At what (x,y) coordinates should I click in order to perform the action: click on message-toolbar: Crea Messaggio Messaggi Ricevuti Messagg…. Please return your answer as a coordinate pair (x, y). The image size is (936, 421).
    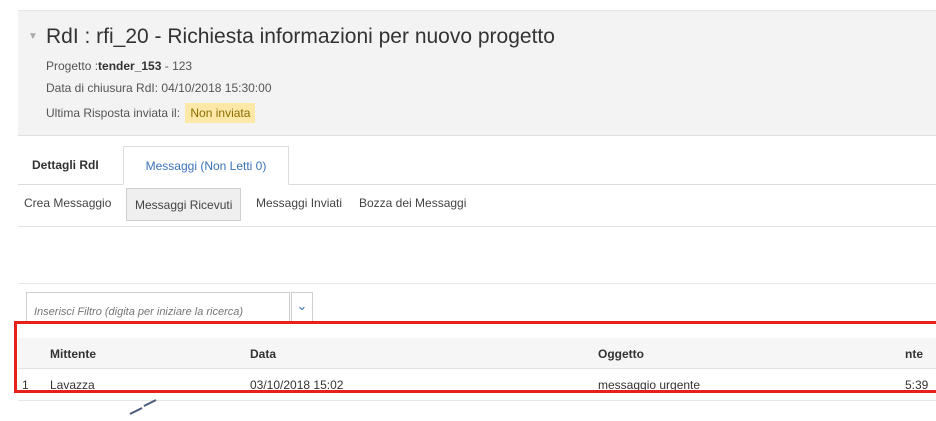
    Looking at the image, I should click on (477, 205).